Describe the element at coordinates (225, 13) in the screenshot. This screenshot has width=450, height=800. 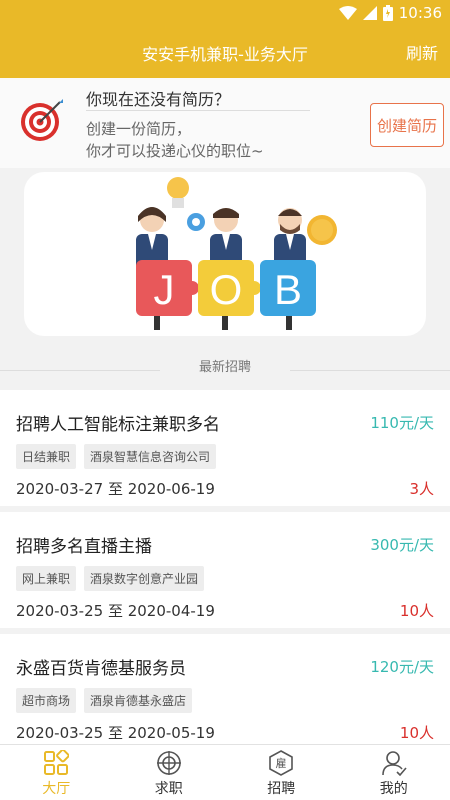
I see `status-bar: 10:36` at that location.